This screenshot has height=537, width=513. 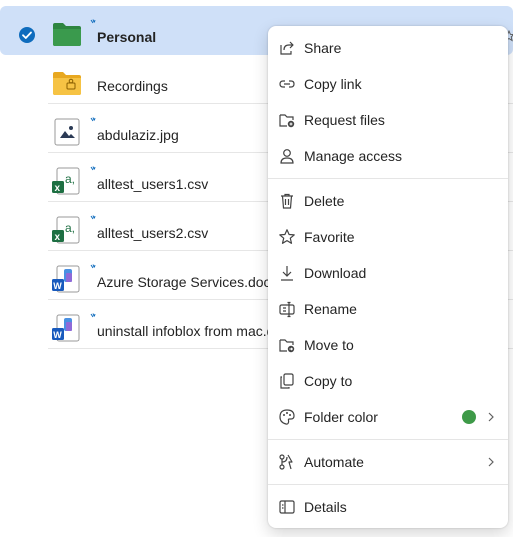 What do you see at coordinates (388, 462) in the screenshot?
I see `menu-item-automate: Automate` at bounding box center [388, 462].